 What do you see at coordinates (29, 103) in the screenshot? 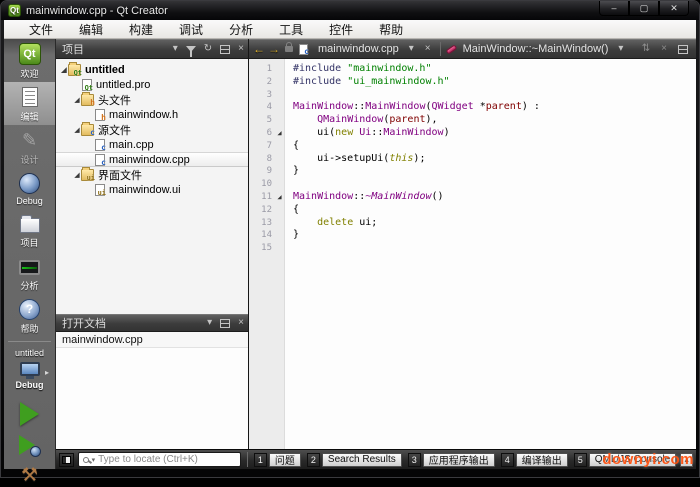
I see `sidebar-mode-edit: 编辑` at bounding box center [29, 103].